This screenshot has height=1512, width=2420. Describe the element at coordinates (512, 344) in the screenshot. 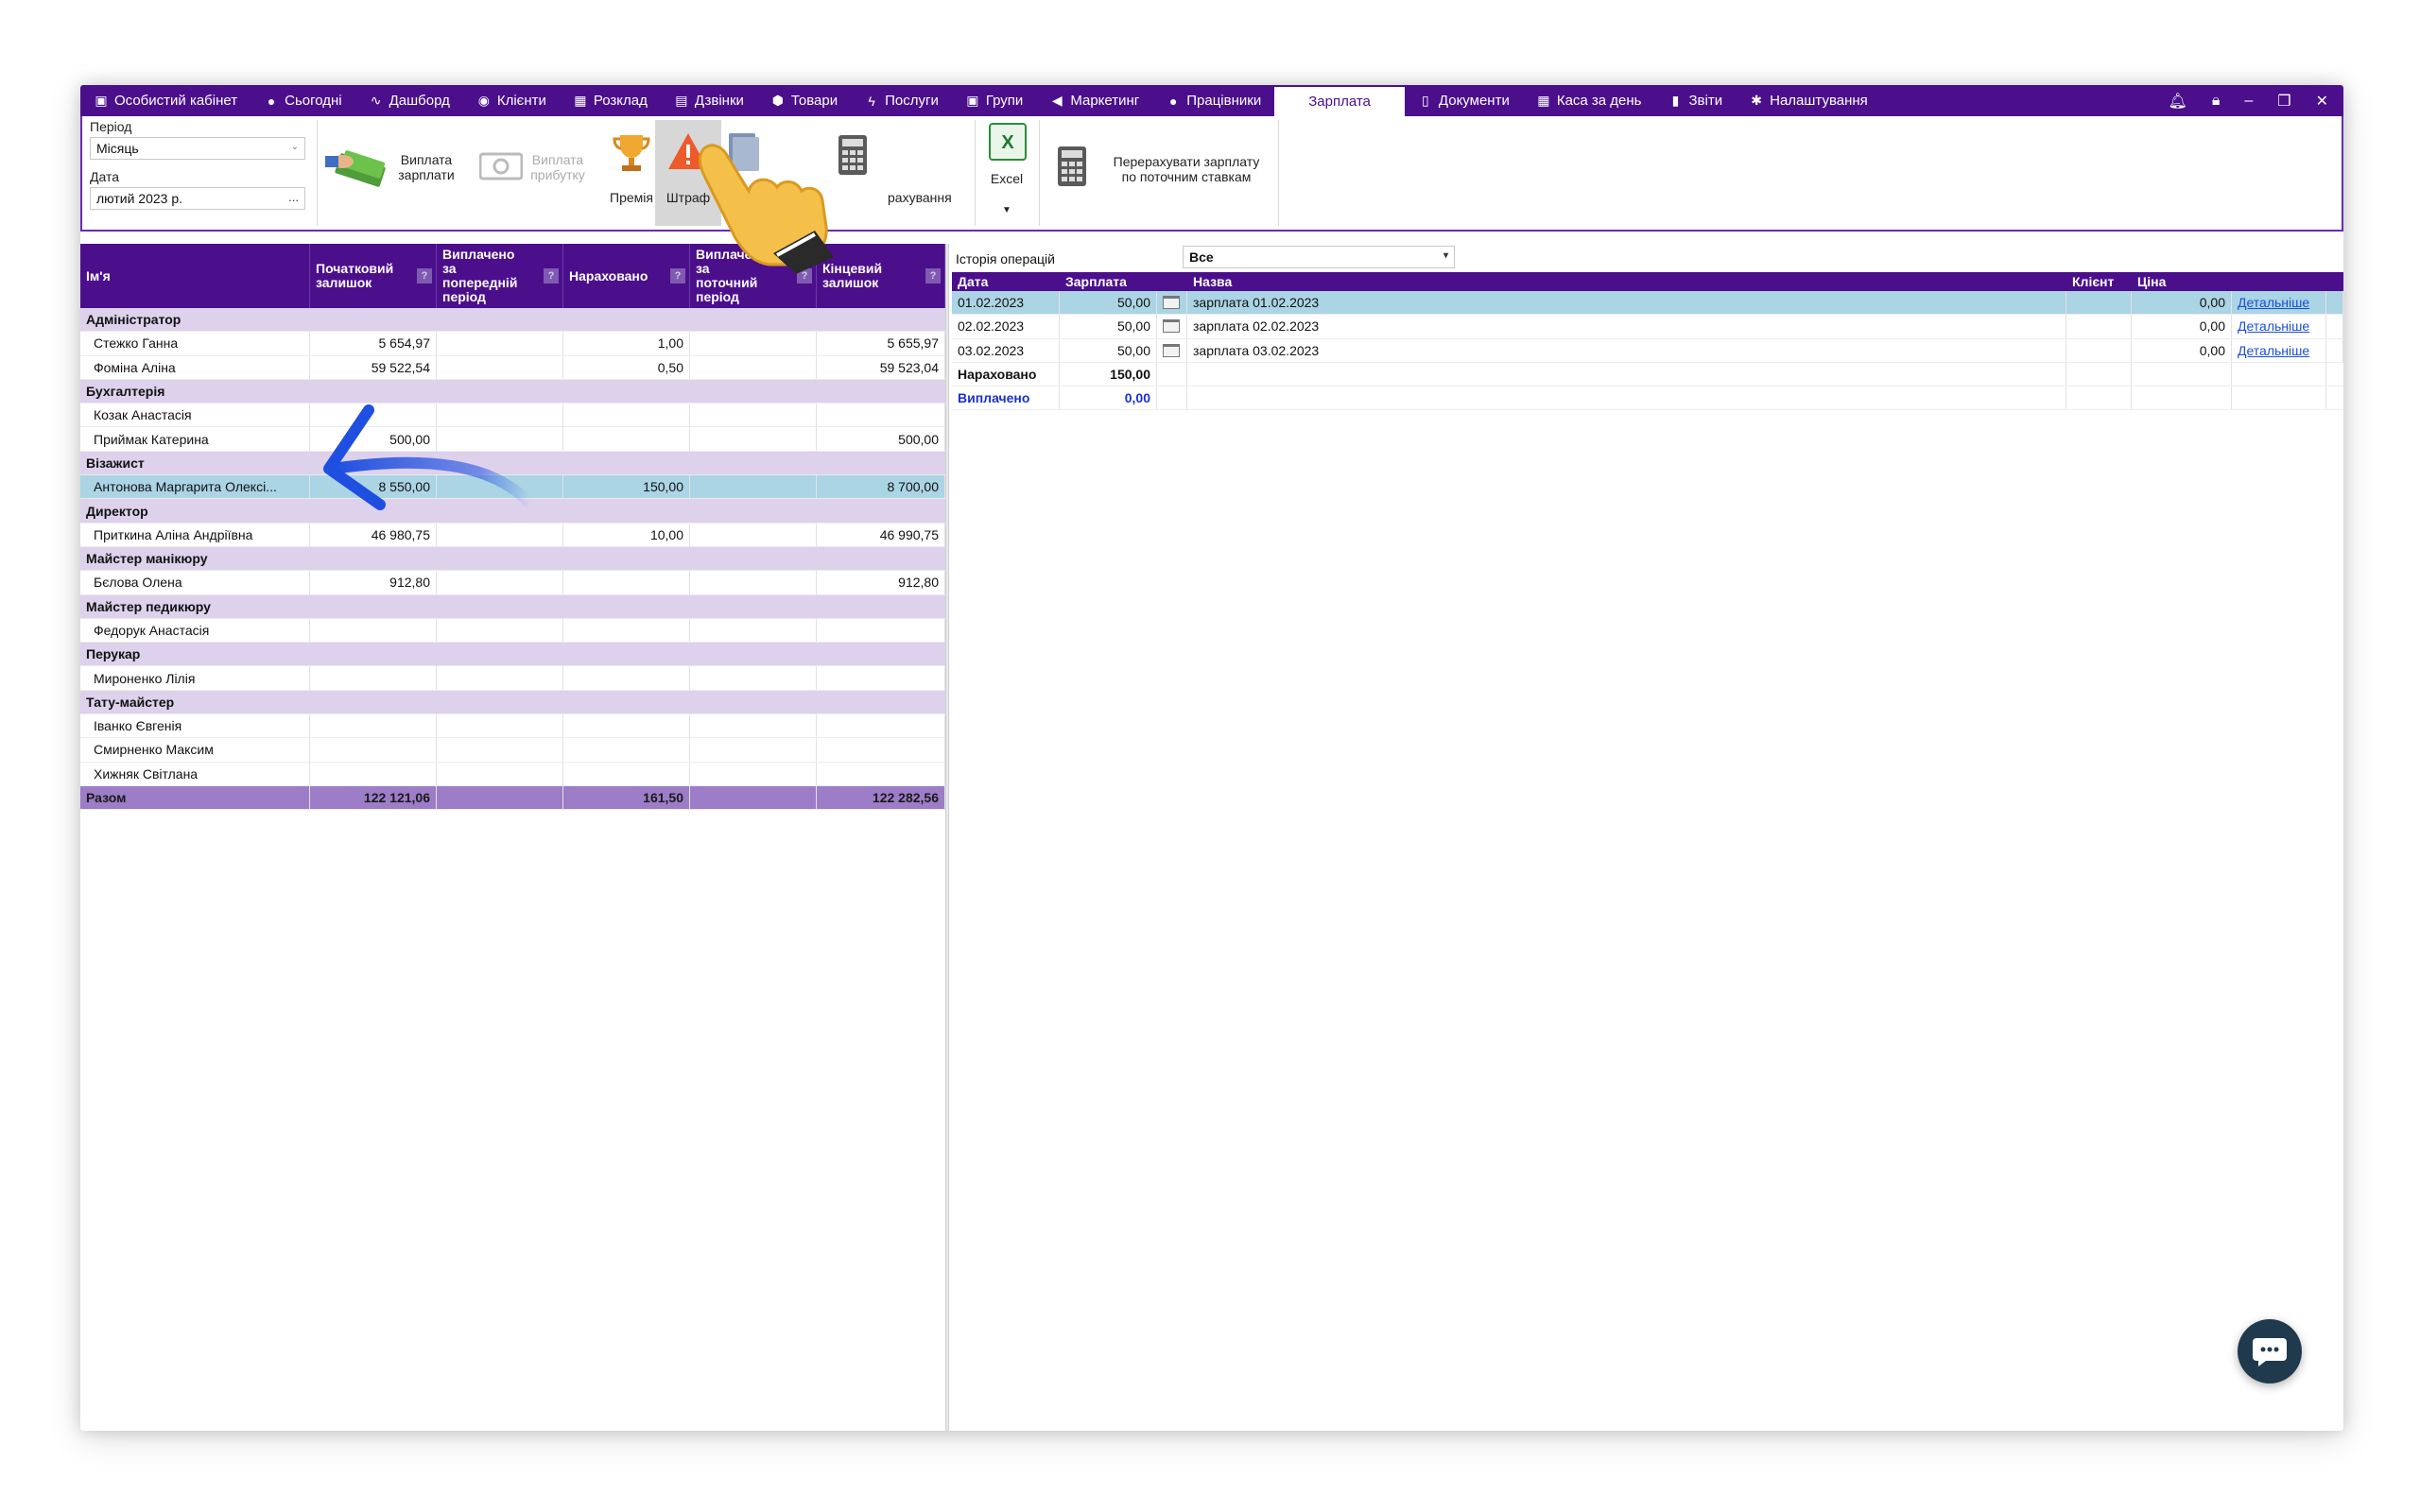

I see `table-row: Стежко Ганна 5 654,97 1,00 5 655,97` at that location.